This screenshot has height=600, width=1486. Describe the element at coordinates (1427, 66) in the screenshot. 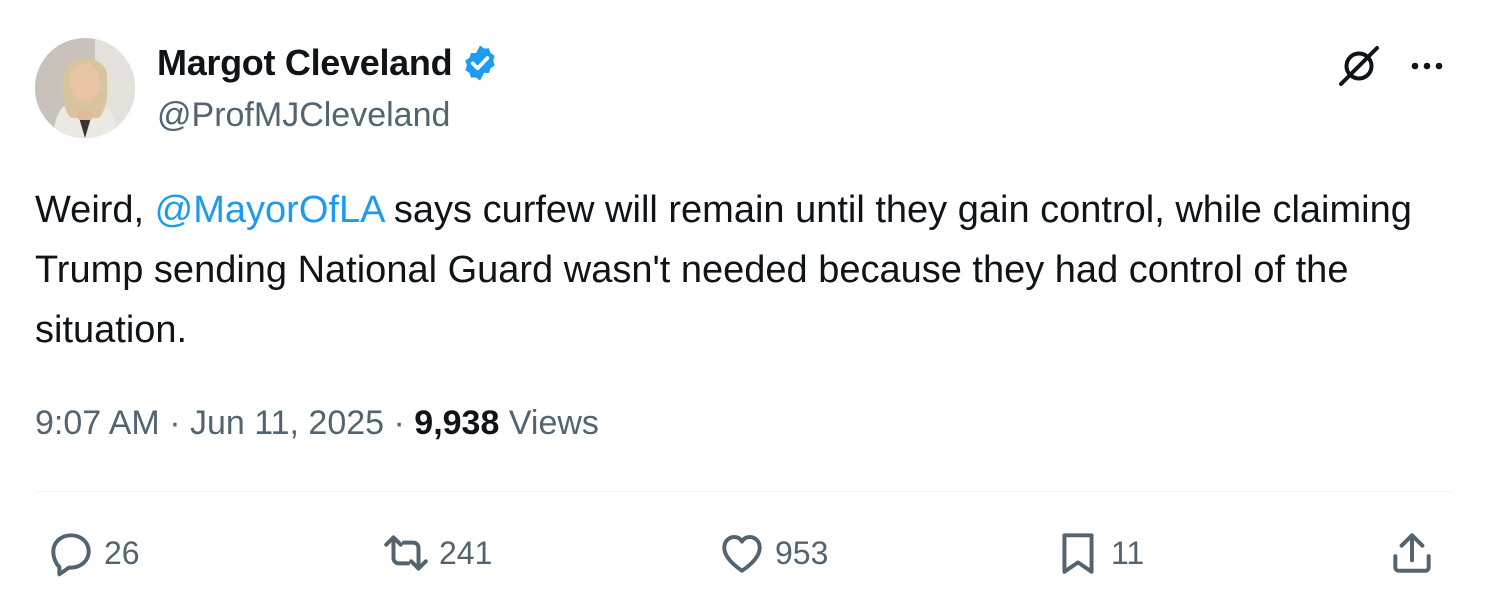

I see `more-icon` at that location.